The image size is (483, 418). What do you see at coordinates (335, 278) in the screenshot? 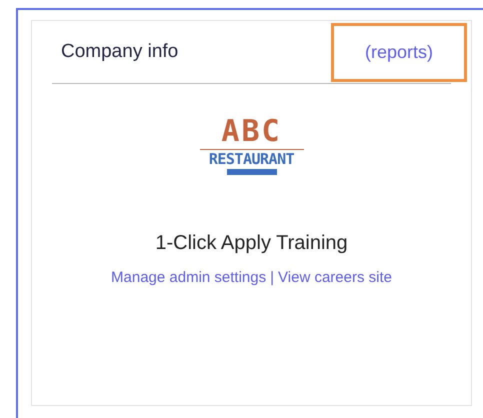
I see `text-link: View careers site` at bounding box center [335, 278].